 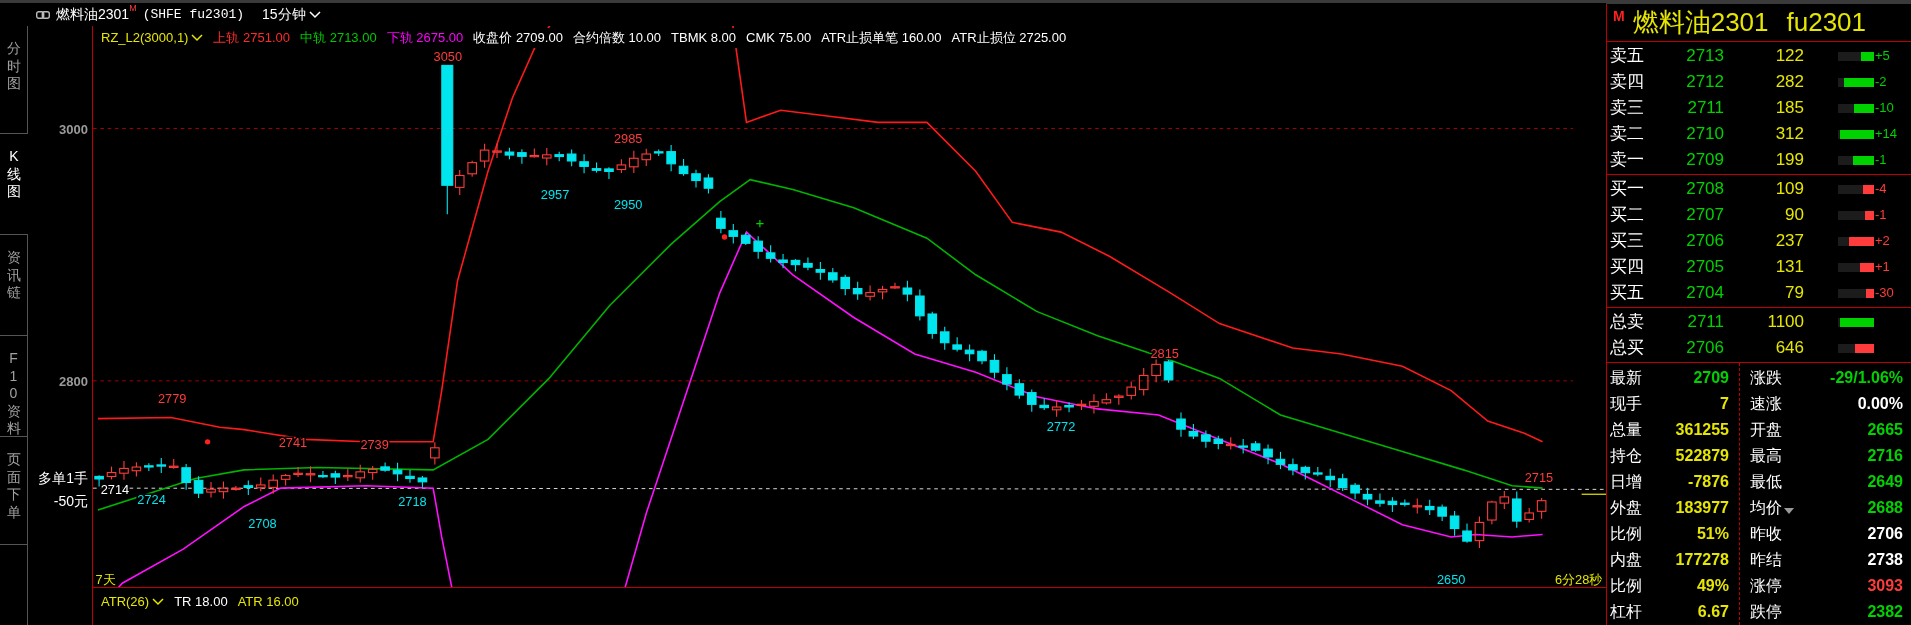 I want to click on price-label: 2708, so click(x=262, y=524).